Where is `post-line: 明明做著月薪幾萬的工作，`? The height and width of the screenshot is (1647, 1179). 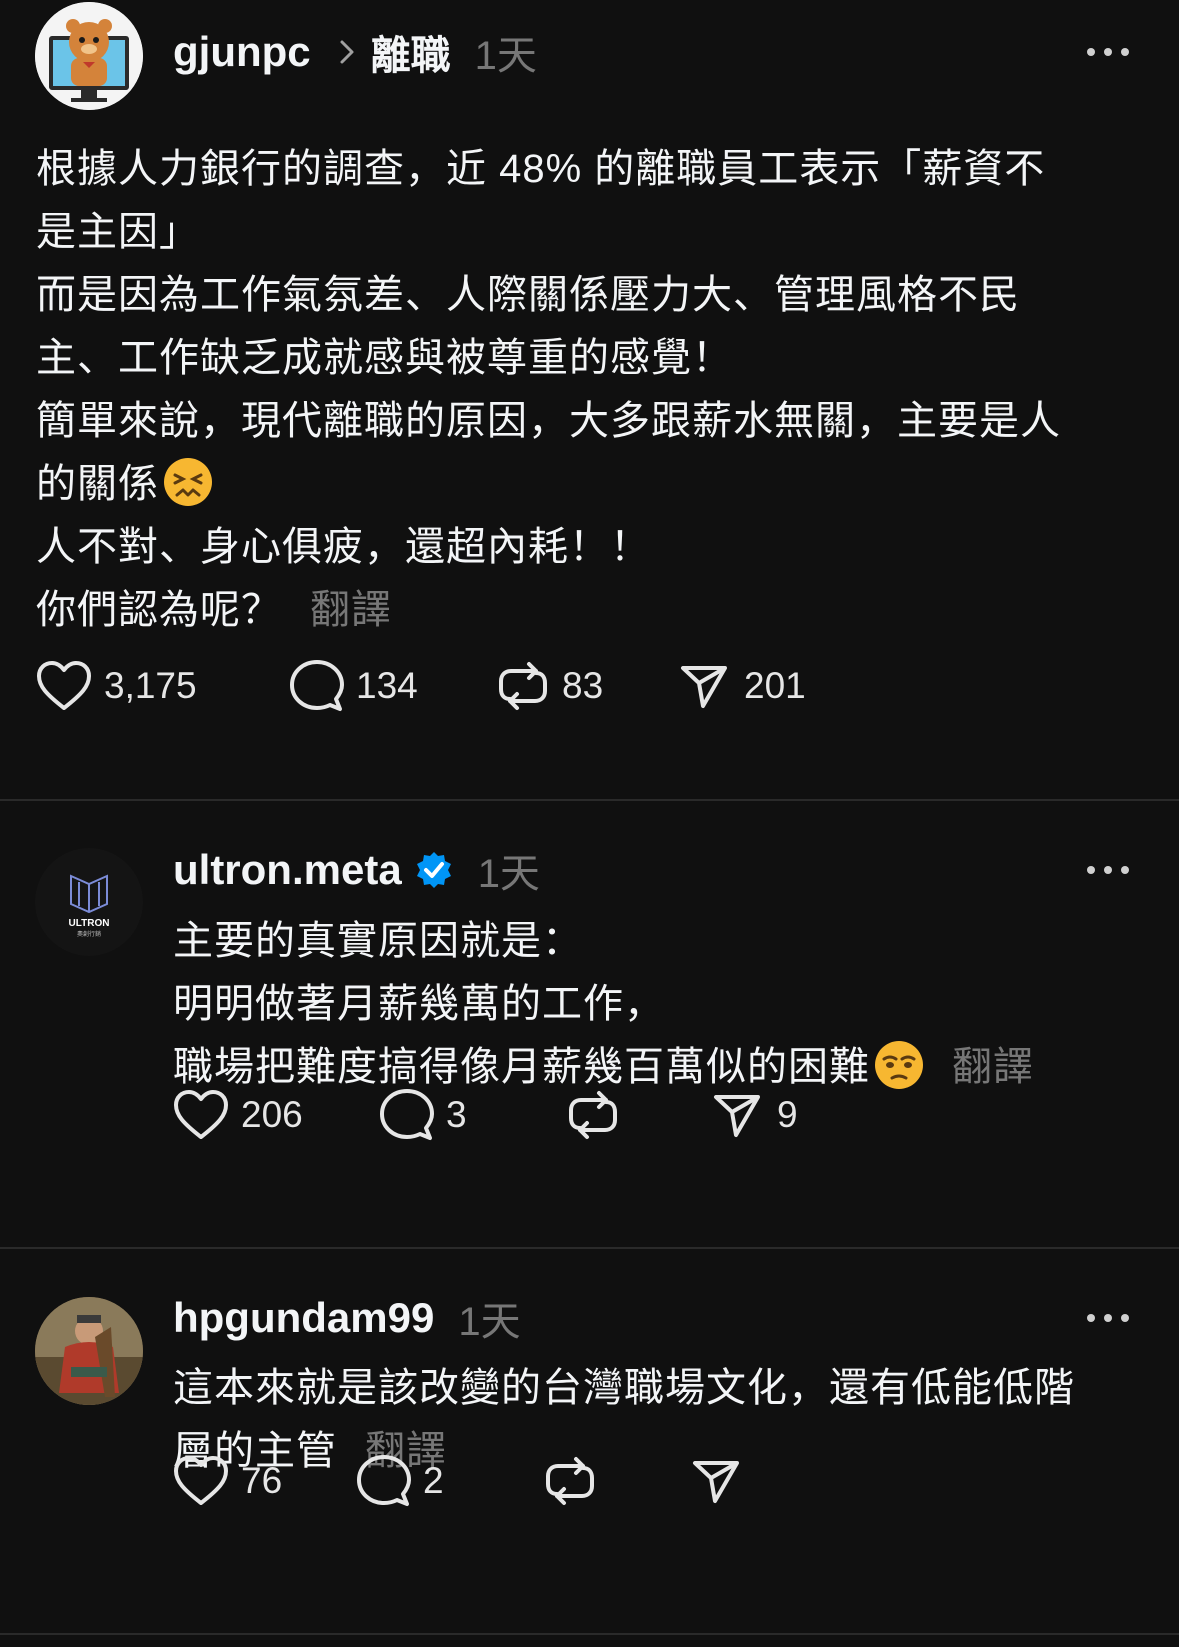
post-line: 明明做著月薪幾萬的工作， is located at coordinates (419, 1004).